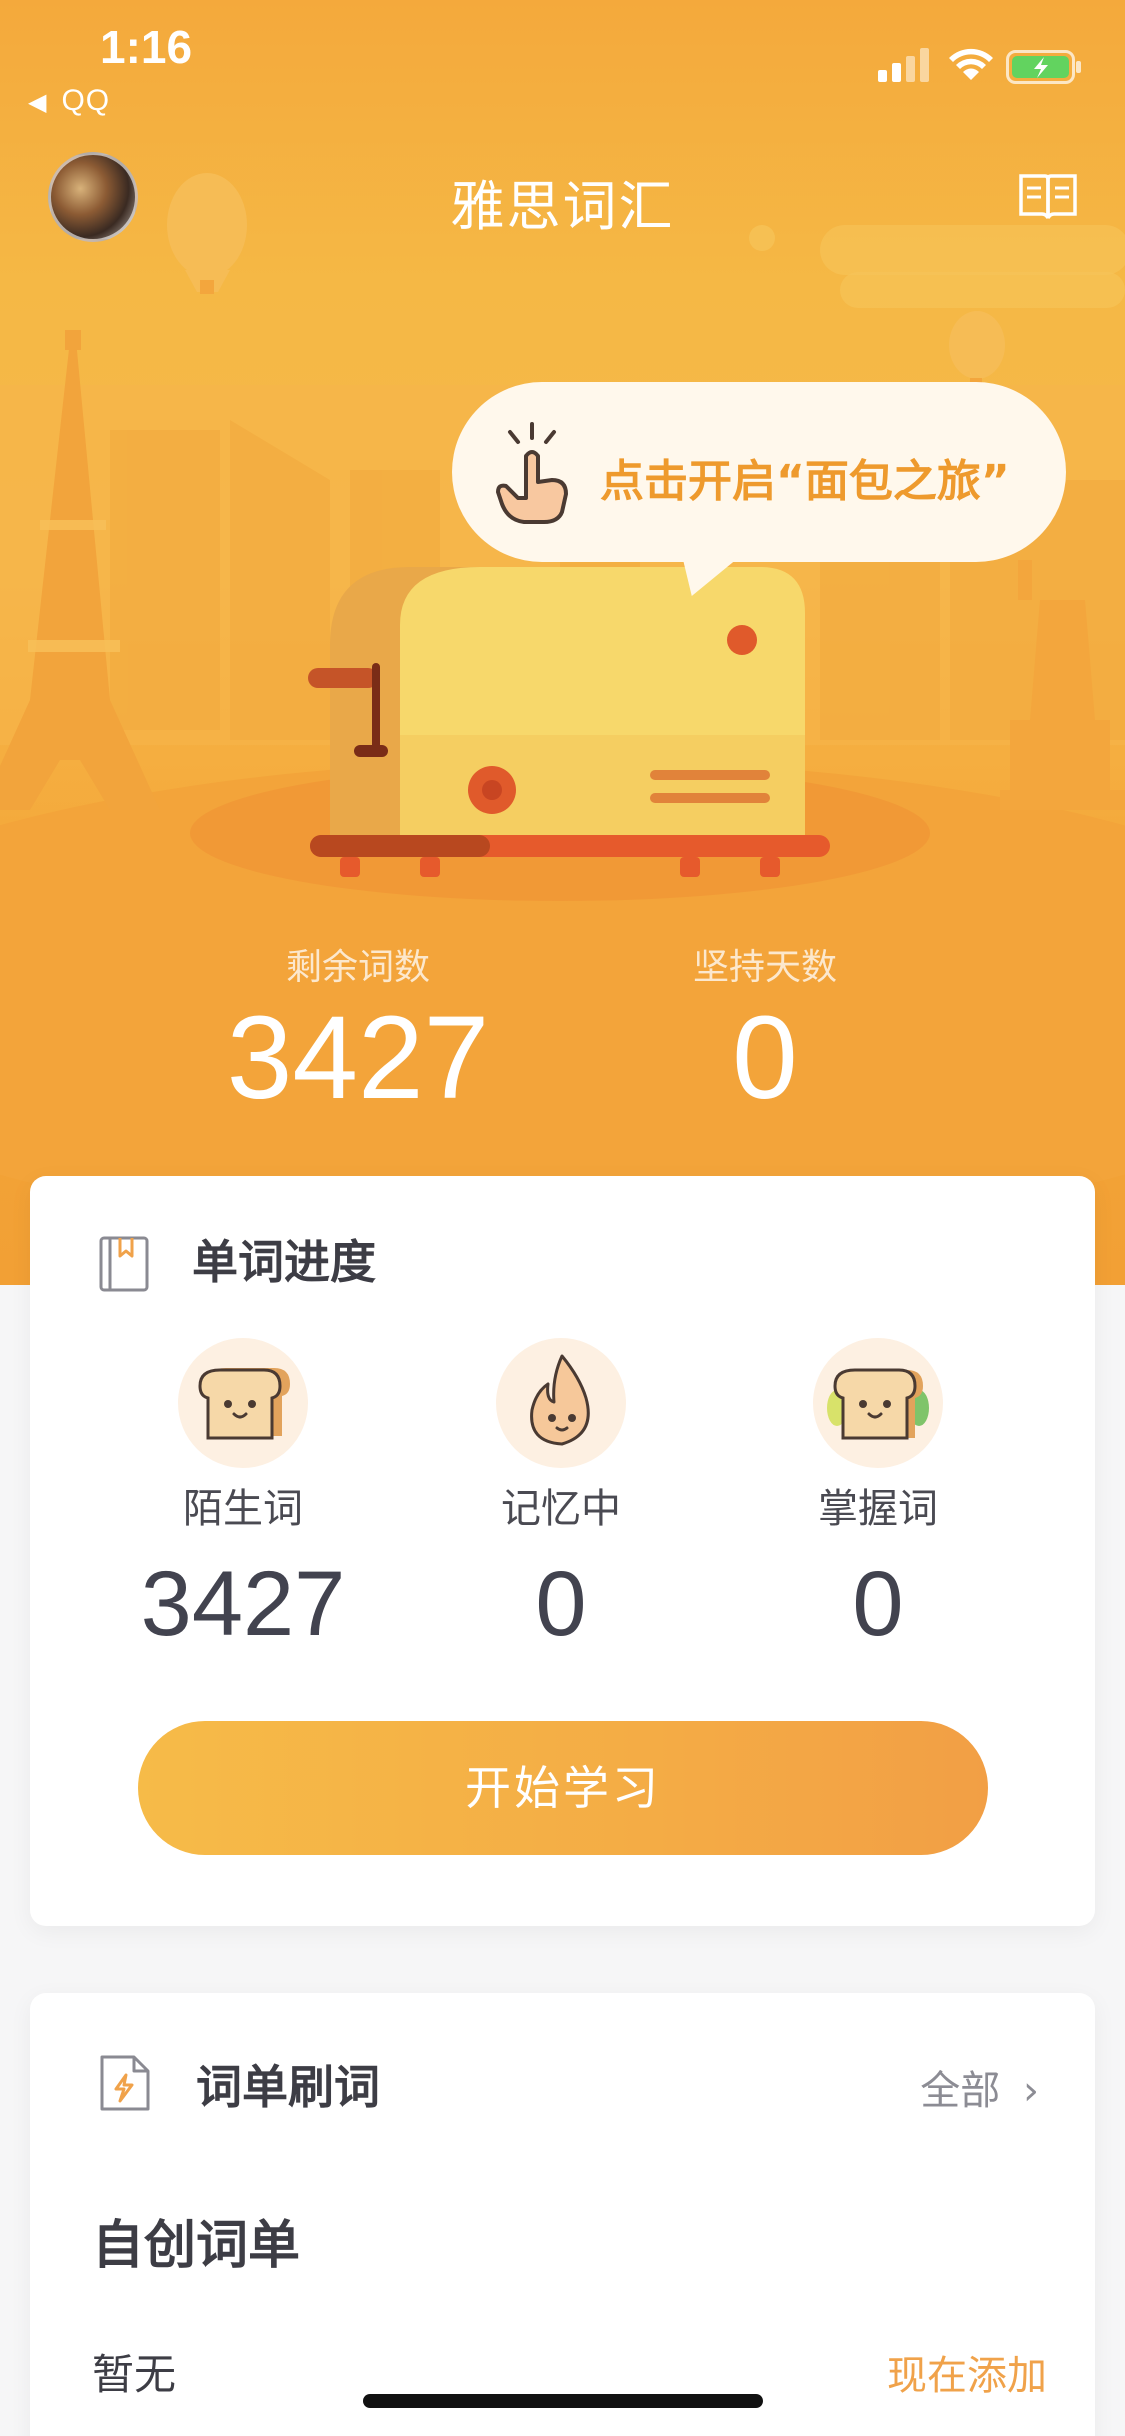 Image resolution: width=1125 pixels, height=2436 pixels. I want to click on remaining-words-value: 3427, so click(358, 1058).